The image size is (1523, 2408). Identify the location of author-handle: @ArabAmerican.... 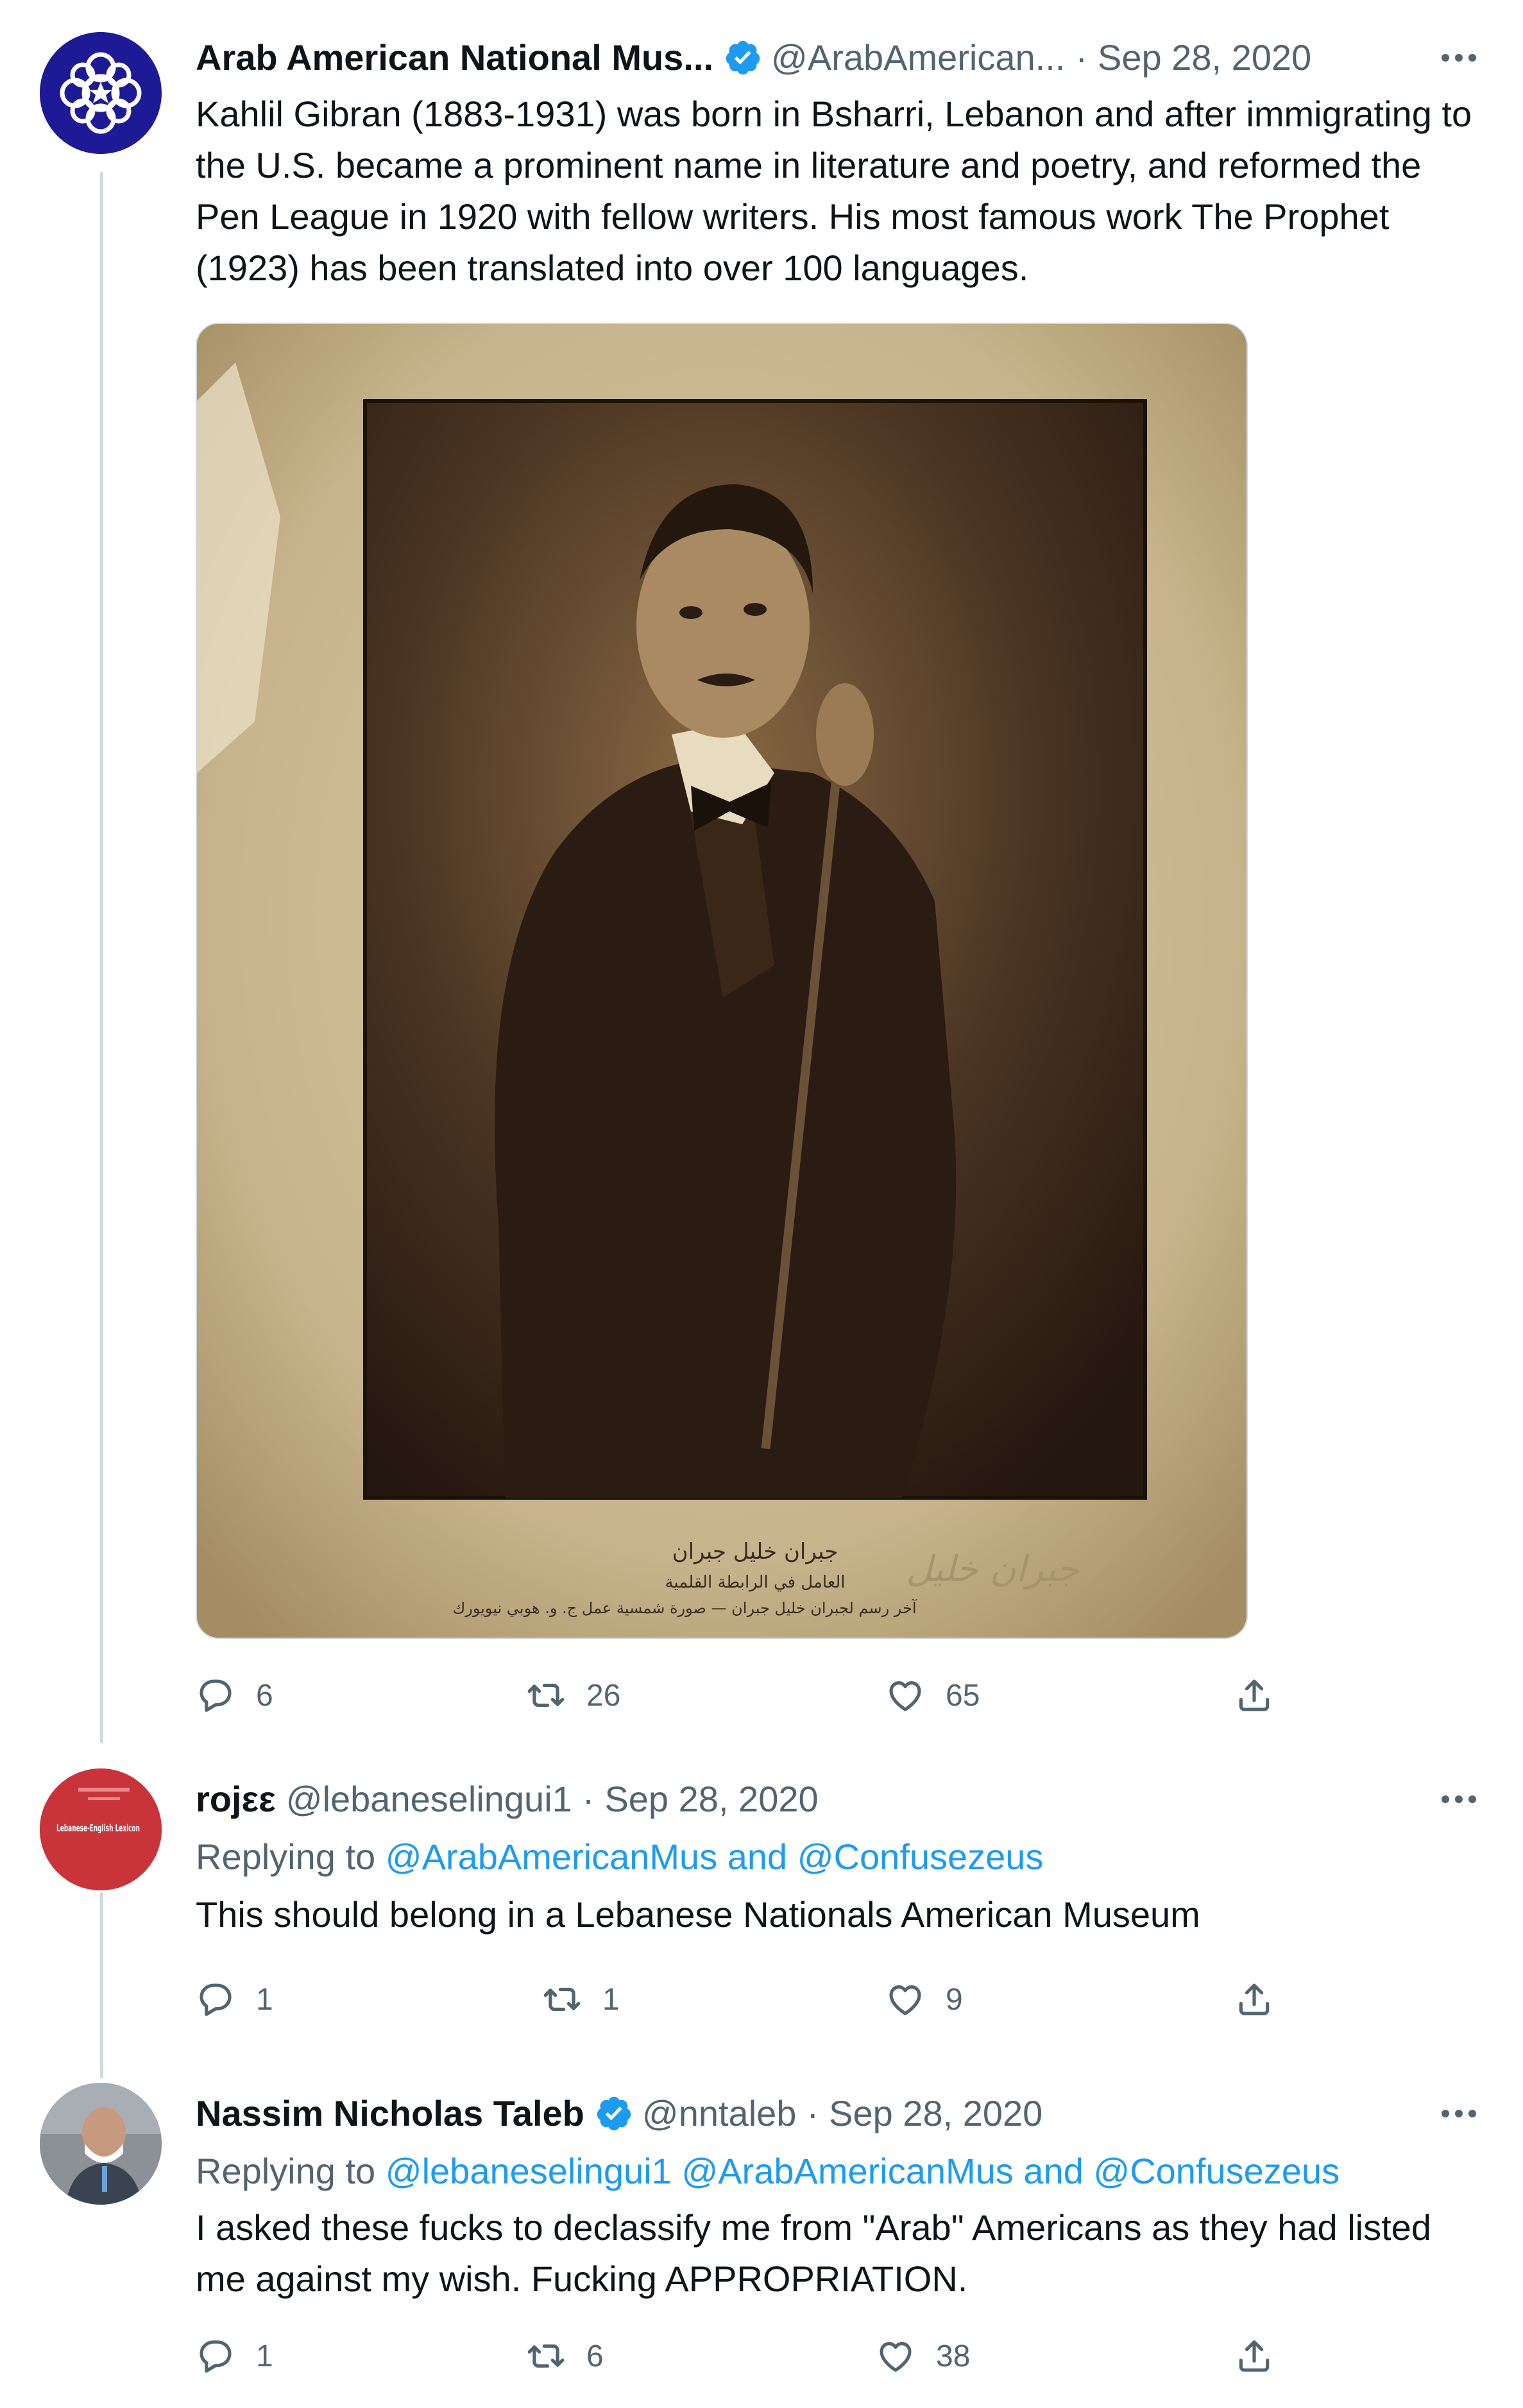
(918, 57).